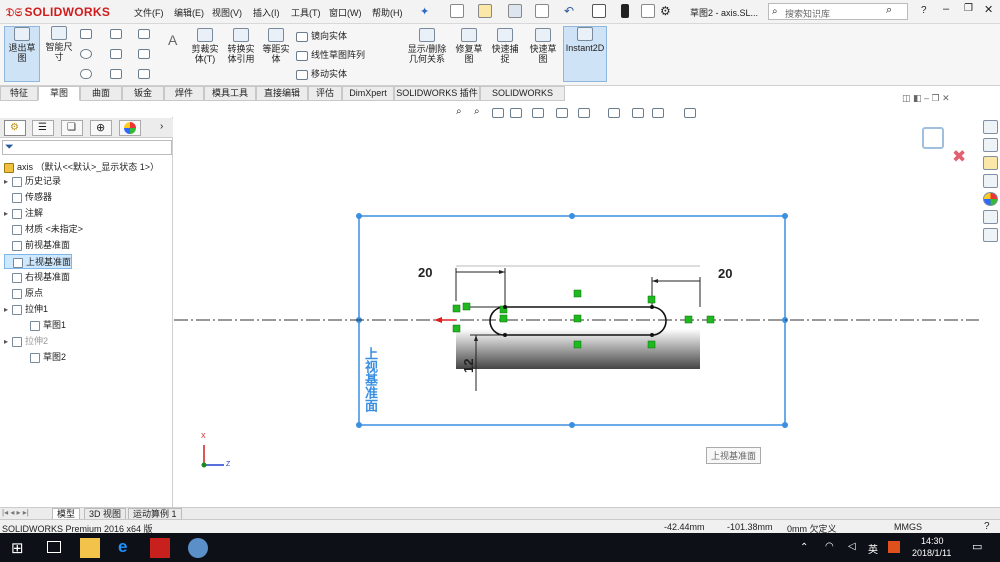  What do you see at coordinates (122, 547) in the screenshot?
I see `edge-browser-icon: e` at bounding box center [122, 547].